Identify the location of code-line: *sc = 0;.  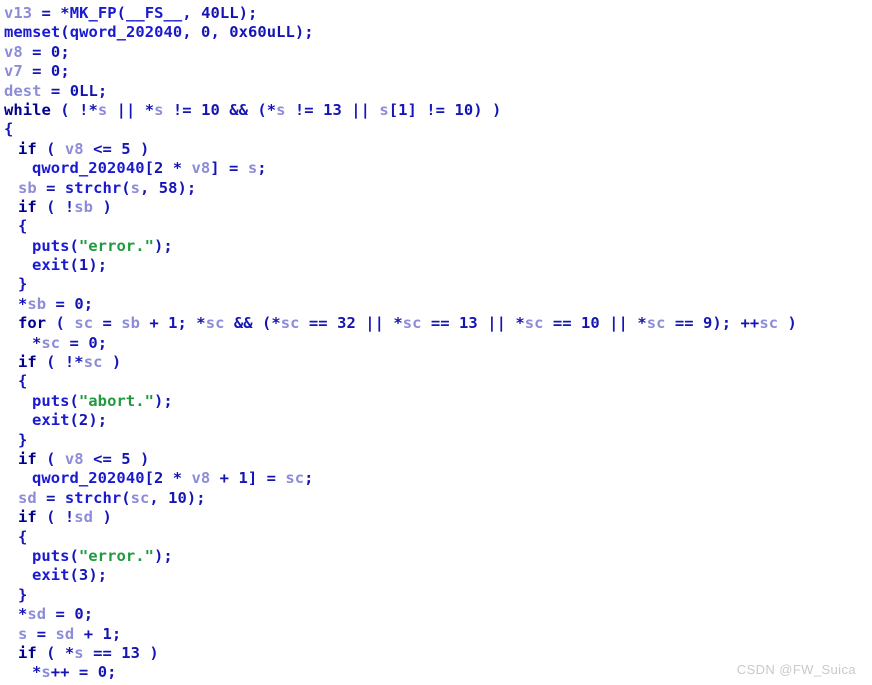
(438, 343).